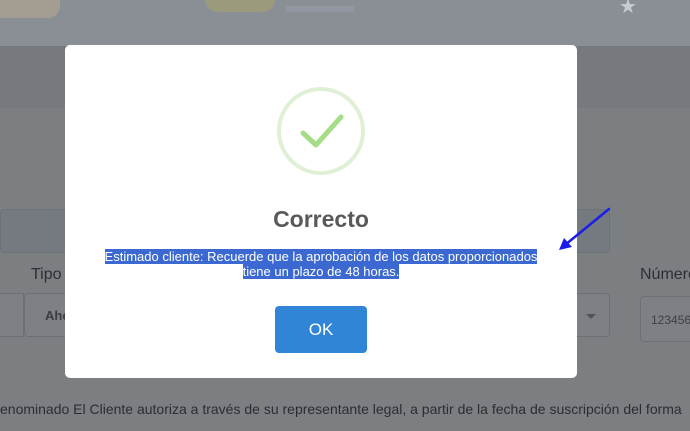 Image resolution: width=690 pixels, height=431 pixels. Describe the element at coordinates (321, 219) in the screenshot. I see `dialog-title: Correcto` at that location.